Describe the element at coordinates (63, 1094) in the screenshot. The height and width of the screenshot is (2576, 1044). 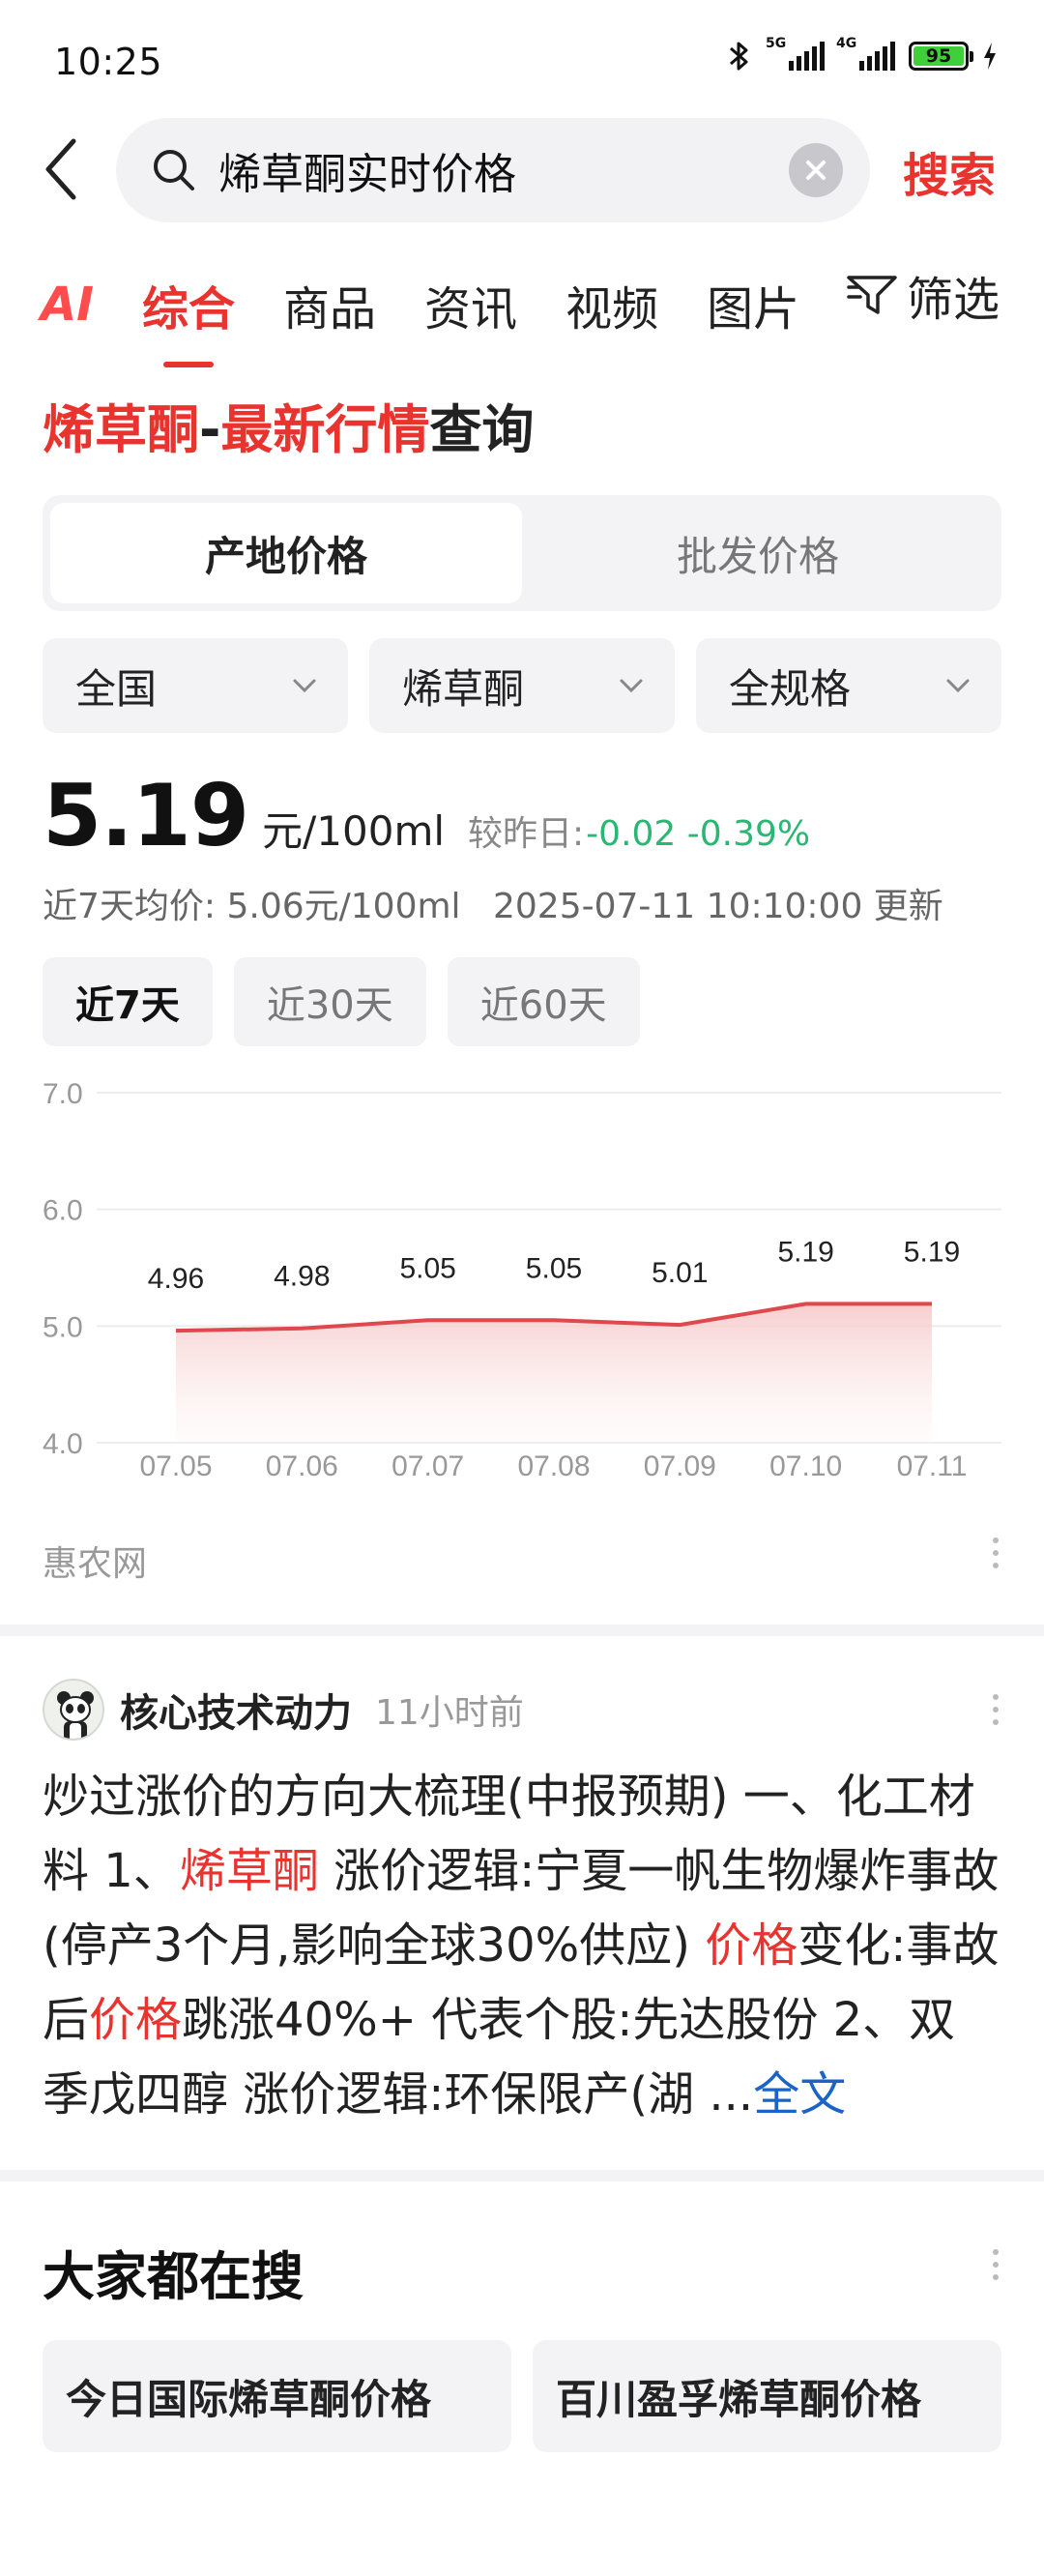
I see `y-tick-label: 7.0` at that location.